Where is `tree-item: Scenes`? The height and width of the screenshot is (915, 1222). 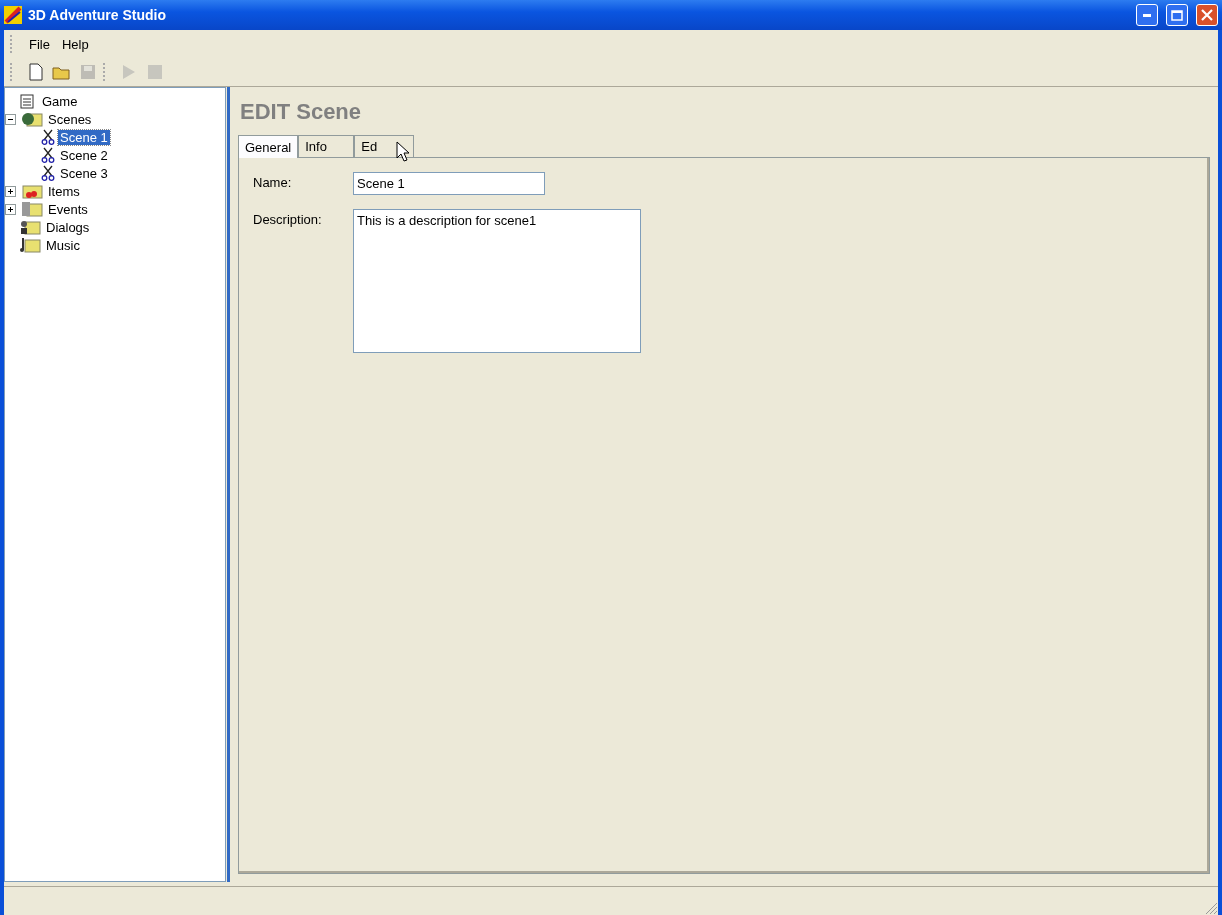 tree-item: Scenes is located at coordinates (70, 119).